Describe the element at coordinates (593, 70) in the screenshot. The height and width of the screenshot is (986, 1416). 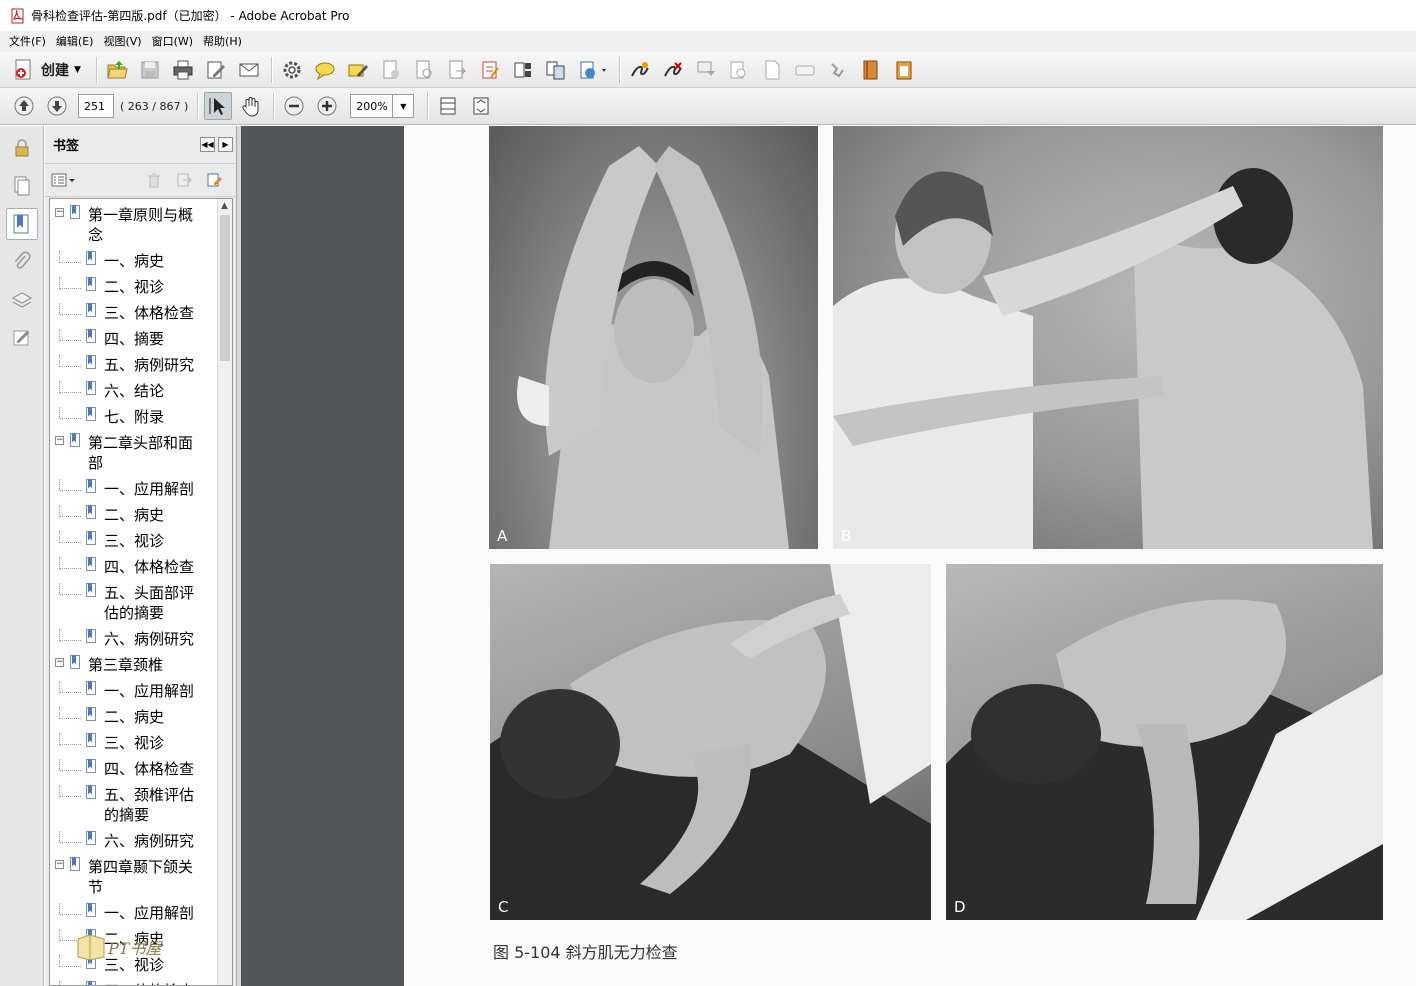
I see `security-button` at that location.